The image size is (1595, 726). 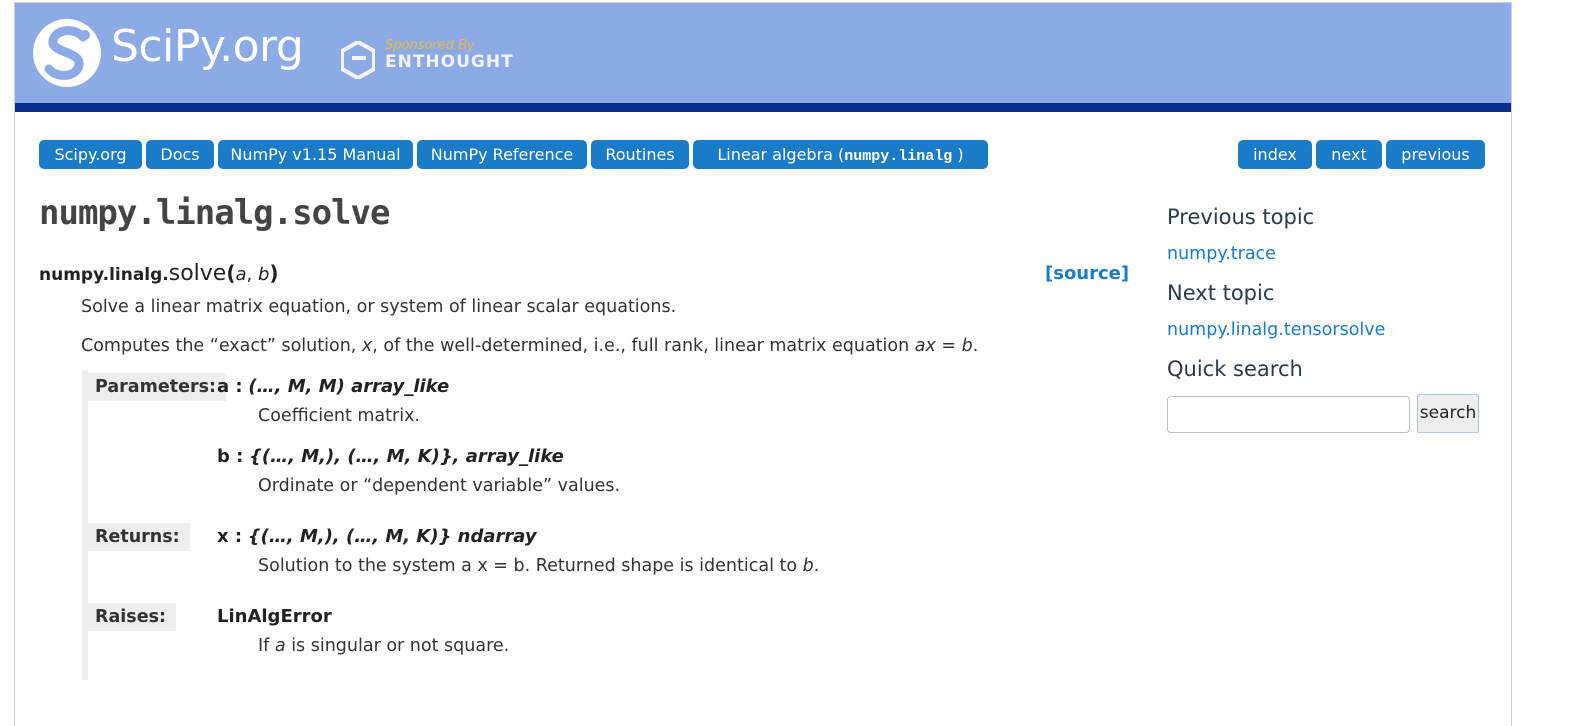 What do you see at coordinates (207, 46) in the screenshot?
I see `site-logo-text: SciPy.org` at bounding box center [207, 46].